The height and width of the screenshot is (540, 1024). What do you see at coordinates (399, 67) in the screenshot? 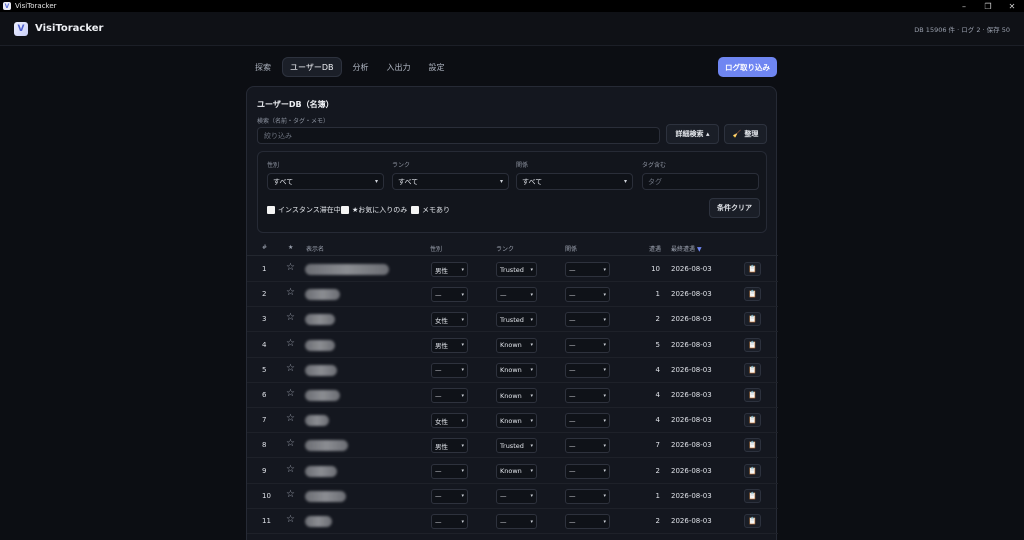
I see `tab-import-export: 入出力` at bounding box center [399, 67].